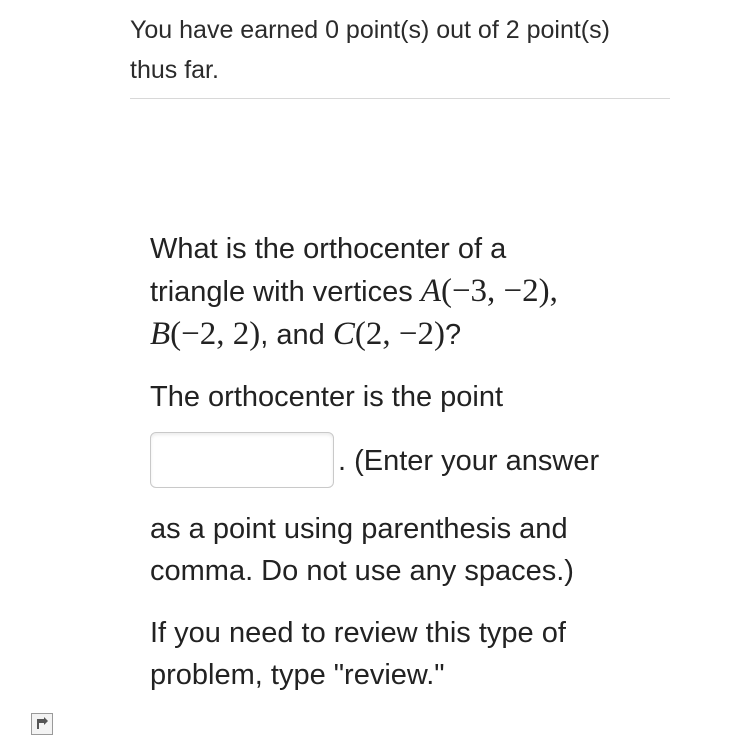 This screenshot has width=750, height=750. Describe the element at coordinates (242, 460) in the screenshot. I see `answer-input` at that location.